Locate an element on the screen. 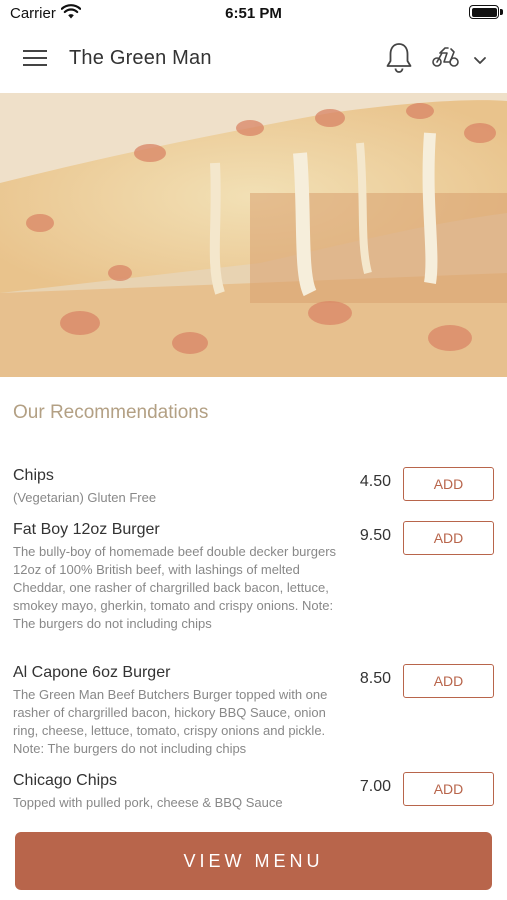 Image resolution: width=507 pixels, height=900 pixels. item-price: 9.50 is located at coordinates (375, 535).